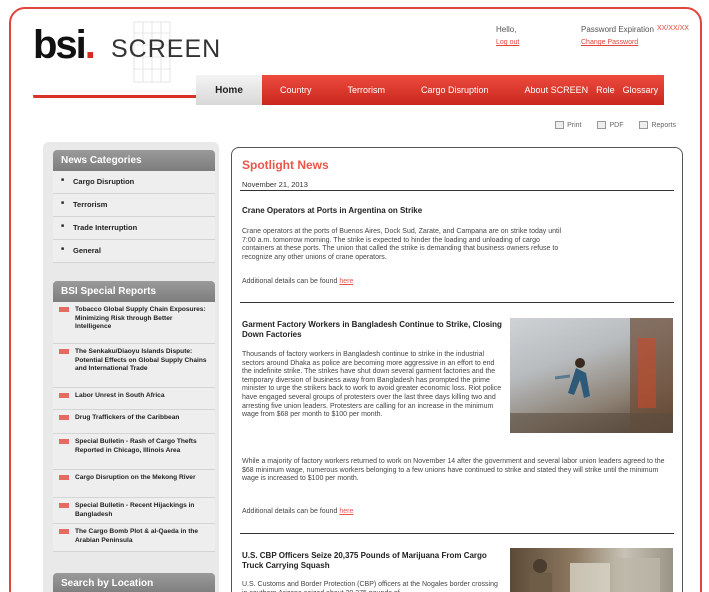  What do you see at coordinates (367, 90) in the screenshot?
I see `nav-terrorism: Terrorism` at bounding box center [367, 90].